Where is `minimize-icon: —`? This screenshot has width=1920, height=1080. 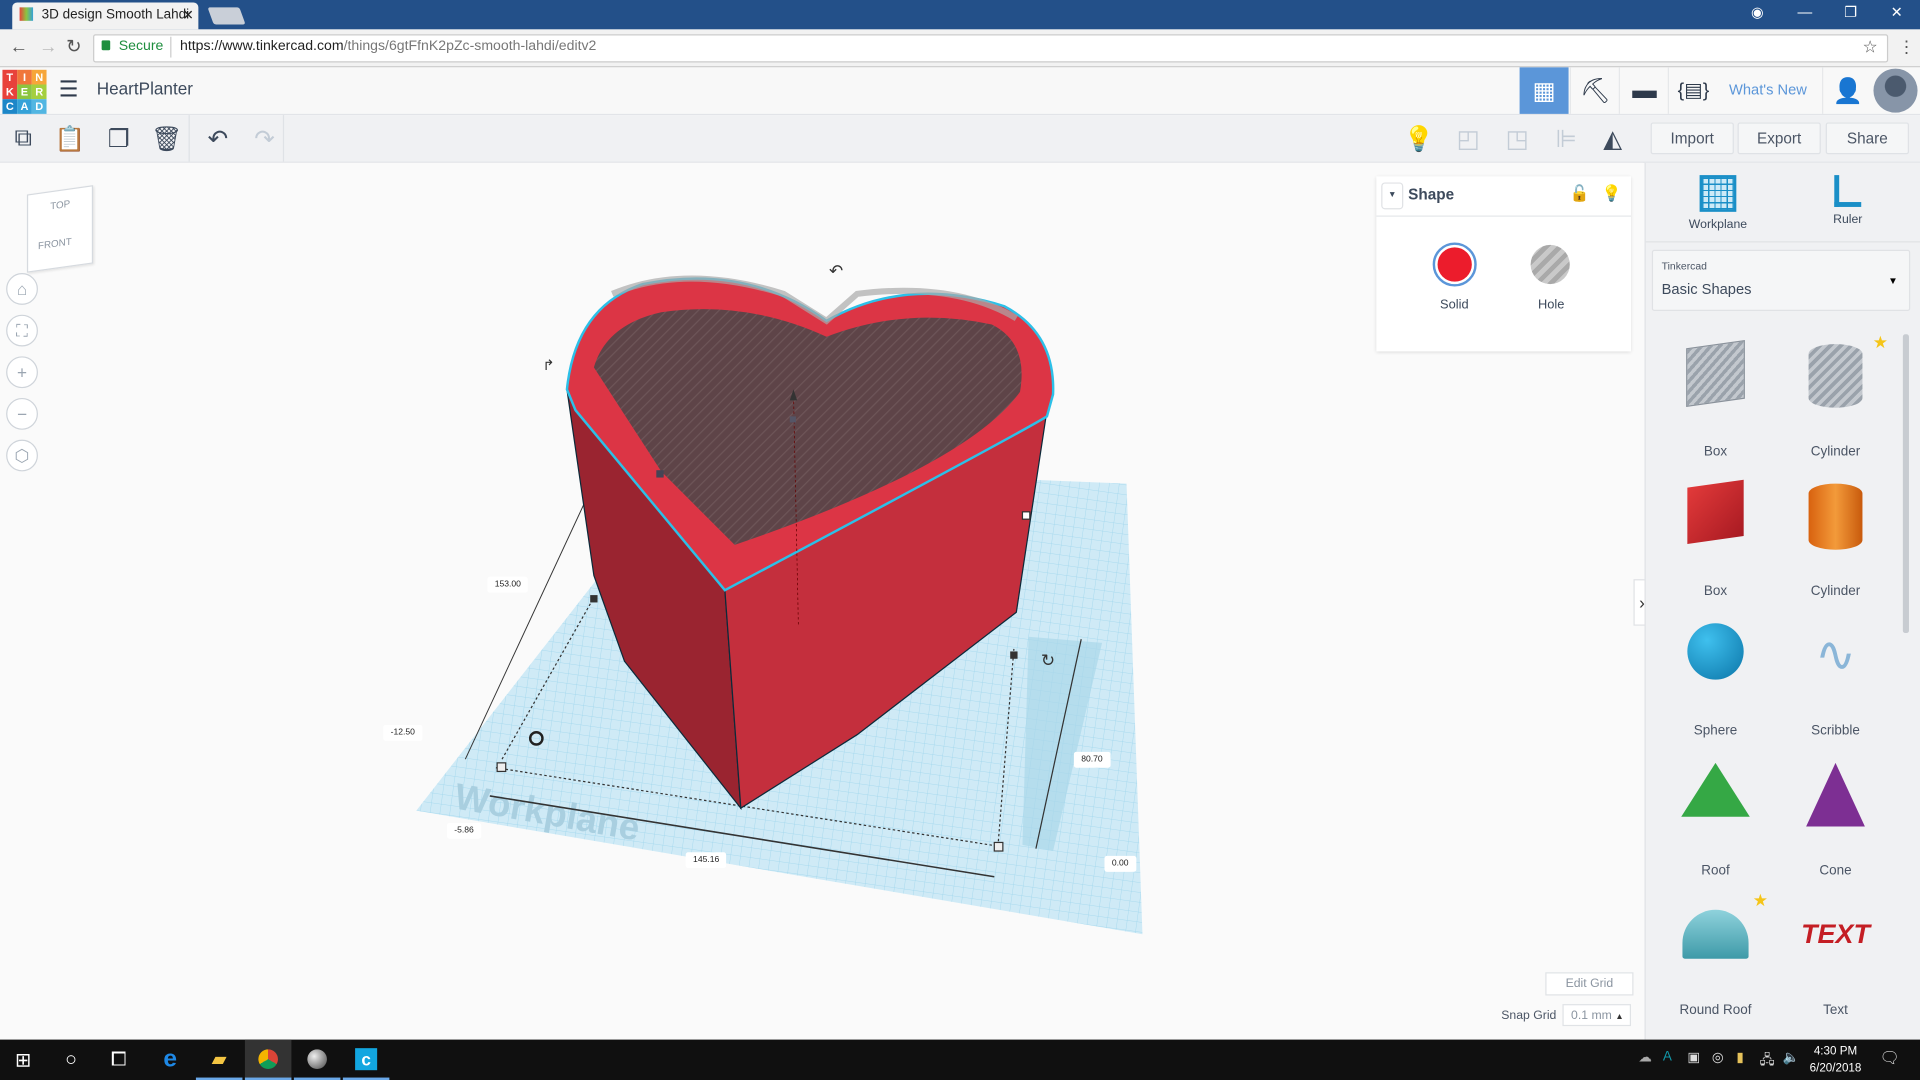 minimize-icon: — is located at coordinates (1805, 12).